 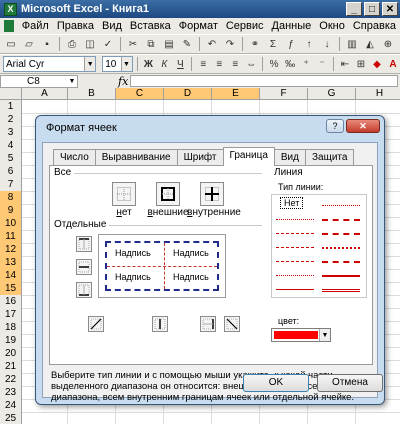 What do you see at coordinates (160, 324) in the screenshot?
I see `border-middle-vertical-button` at bounding box center [160, 324].